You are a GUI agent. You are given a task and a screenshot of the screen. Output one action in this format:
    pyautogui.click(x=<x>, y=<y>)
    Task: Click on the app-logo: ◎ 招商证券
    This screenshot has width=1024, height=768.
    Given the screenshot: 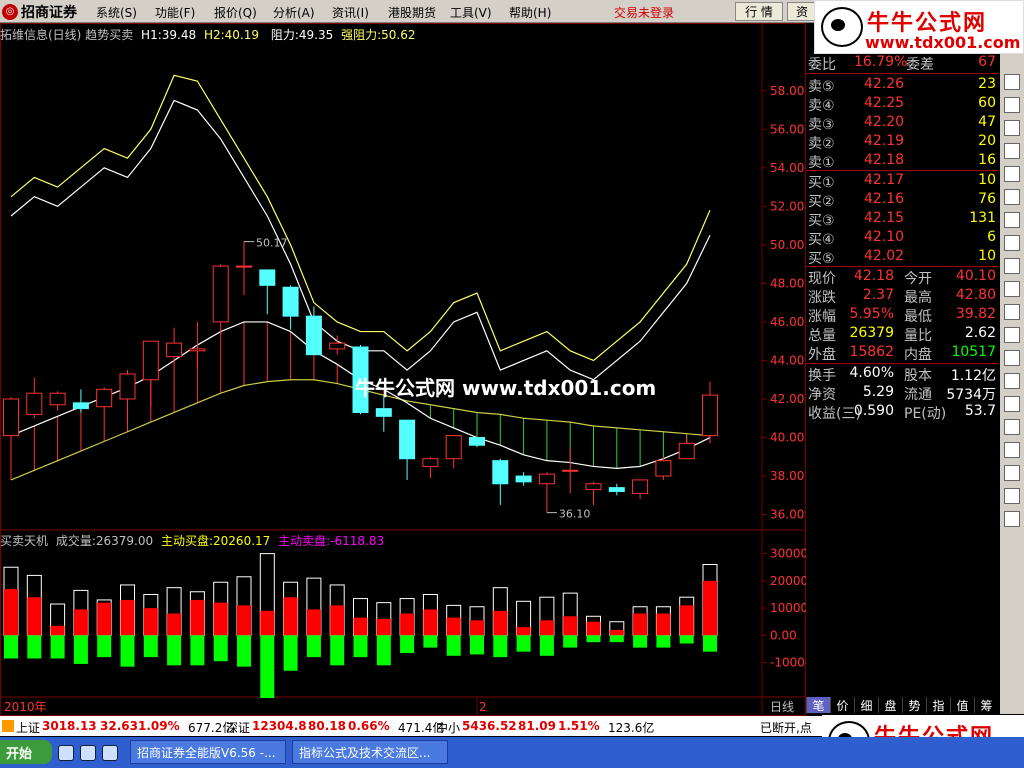 What is the action you would take?
    pyautogui.click(x=39, y=12)
    